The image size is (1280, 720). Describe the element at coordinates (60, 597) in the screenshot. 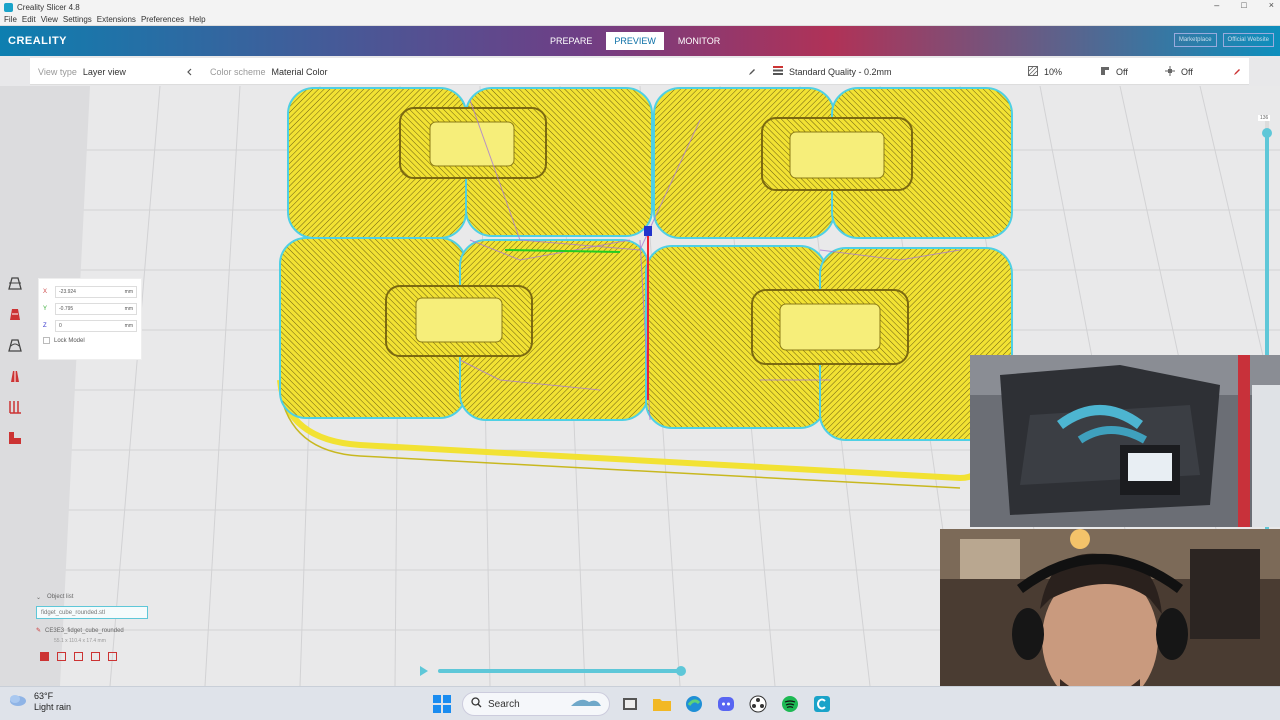

I see `object-list-title: Object list` at that location.